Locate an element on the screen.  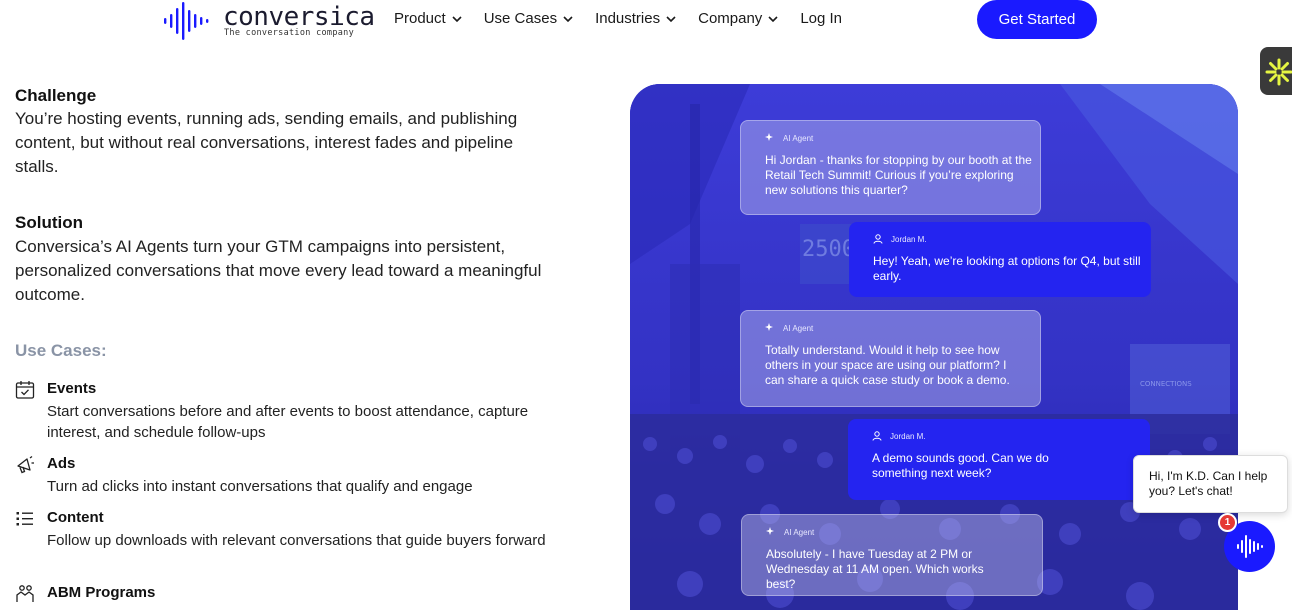
get-started-button: Get Started is located at coordinates (1037, 19).